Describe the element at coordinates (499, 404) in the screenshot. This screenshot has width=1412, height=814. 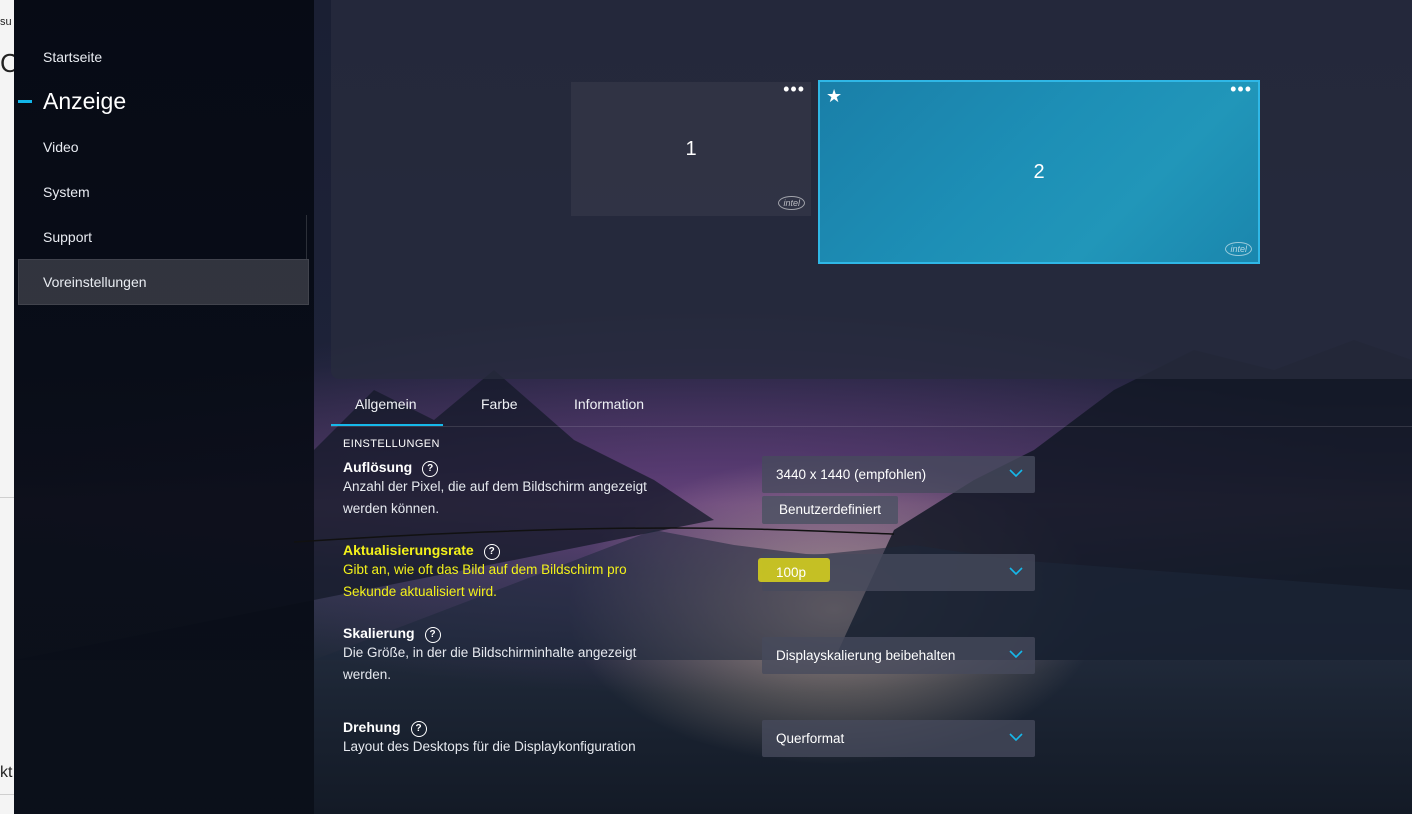
I see `tab-farbe: Farbe` at that location.